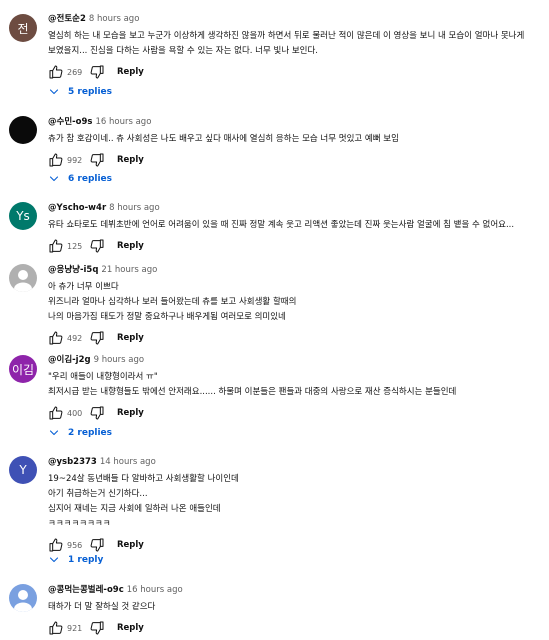  What do you see at coordinates (167, 317) in the screenshot?
I see `comment-line: 나의 마음가짐 태도가 정말 중요하구나 배우게됨 여러모로 의미있네` at bounding box center [167, 317].